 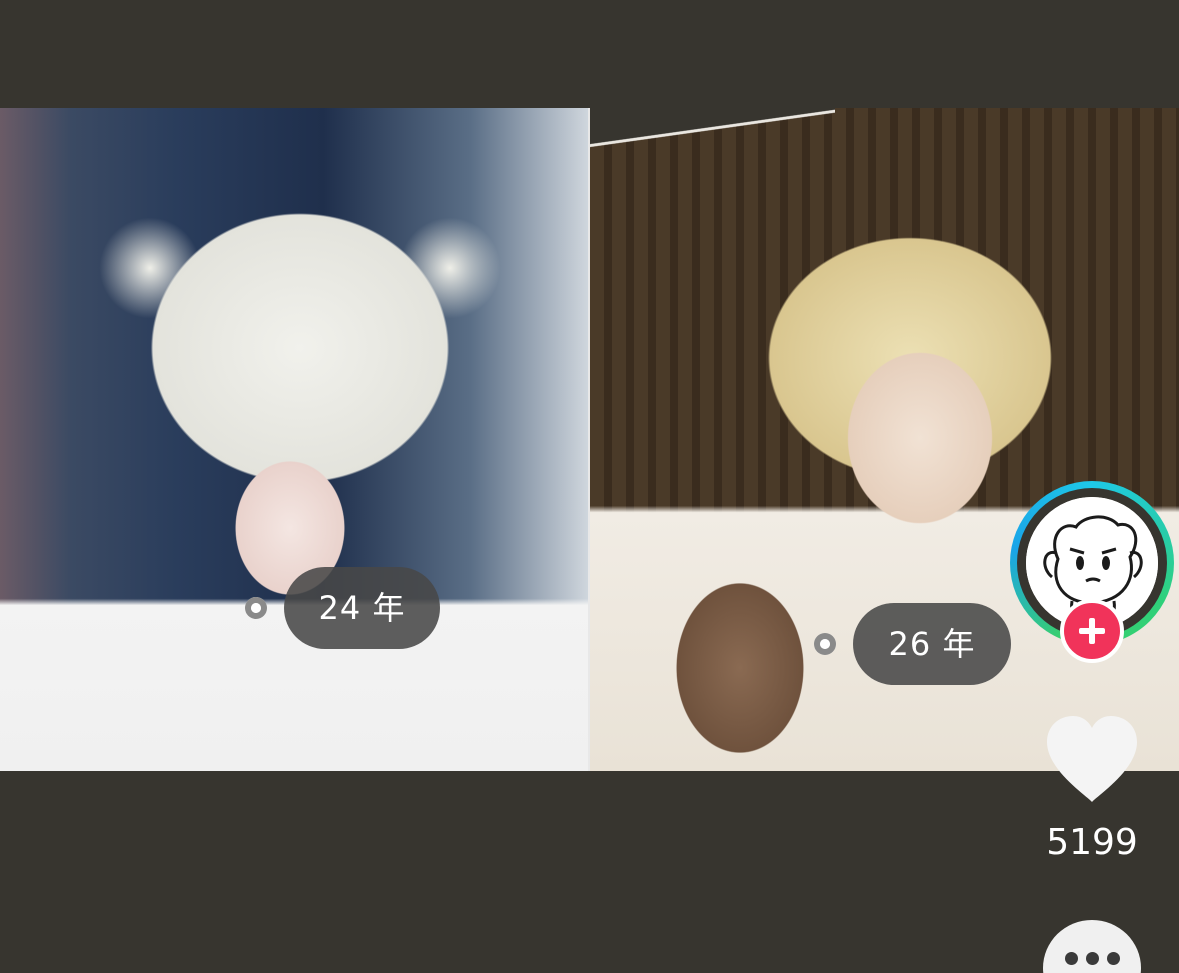 I want to click on year-label-left: 24 年, so click(x=362, y=608).